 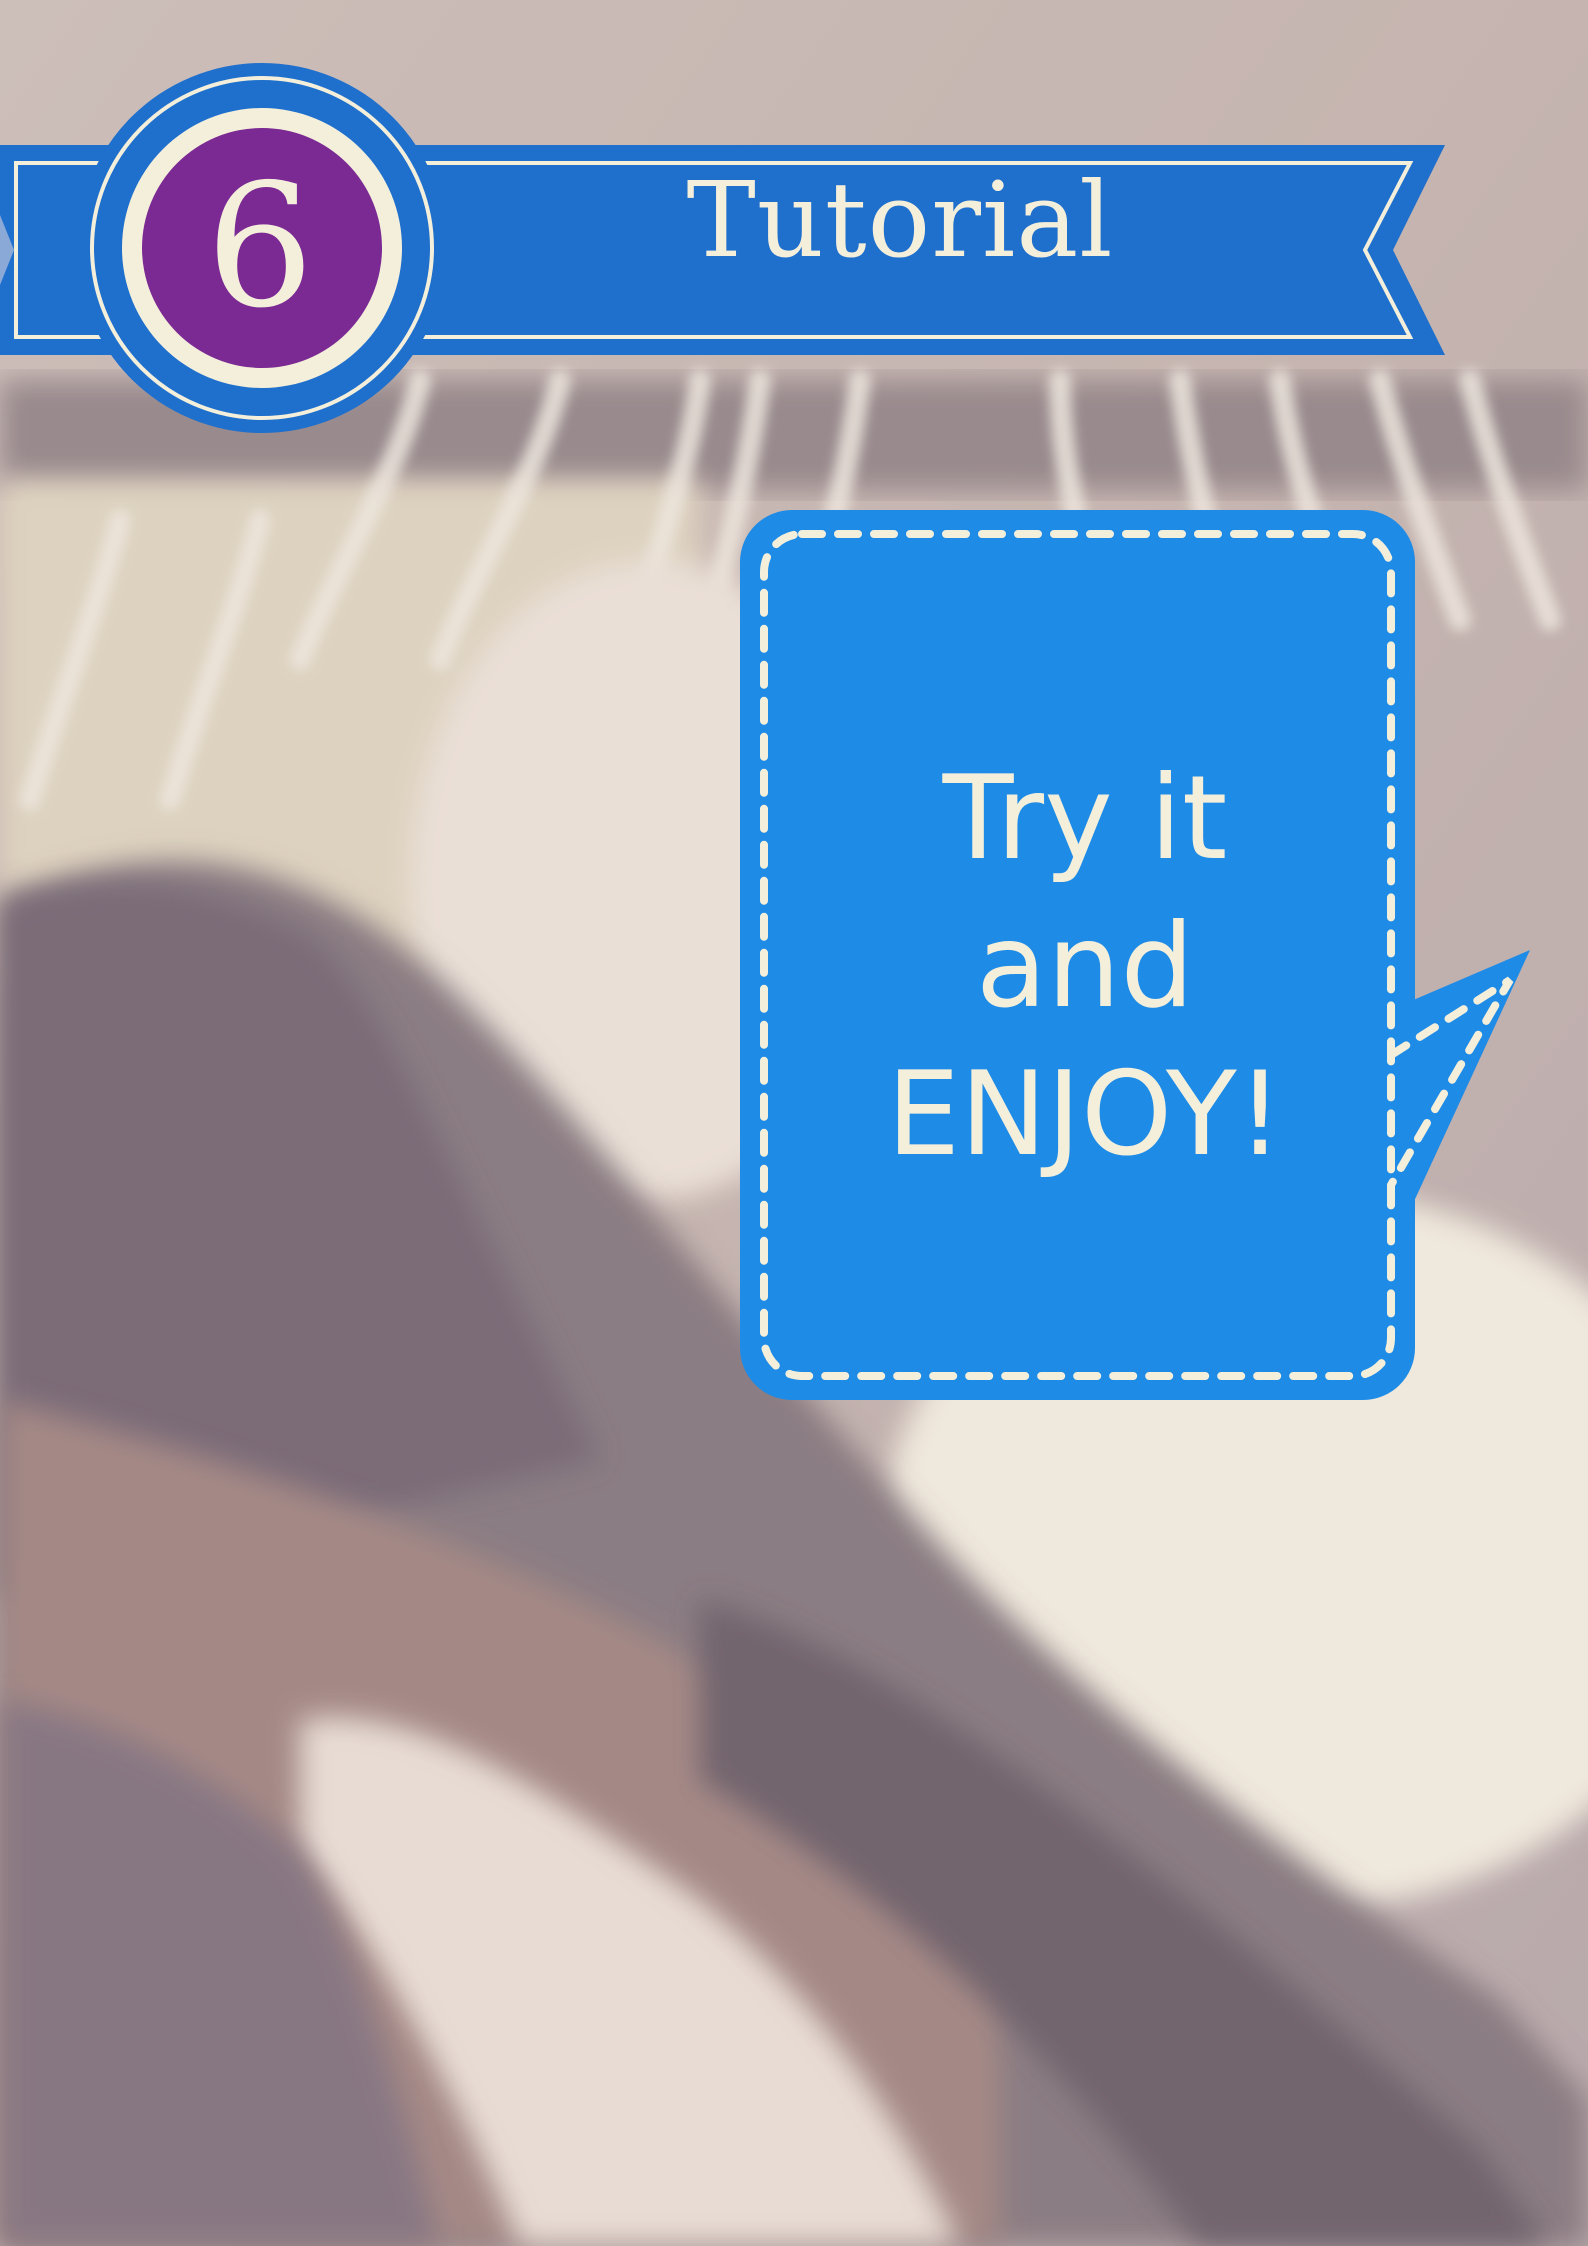 I want to click on bubble-line-3: ENJOY!, so click(x=1085, y=1114).